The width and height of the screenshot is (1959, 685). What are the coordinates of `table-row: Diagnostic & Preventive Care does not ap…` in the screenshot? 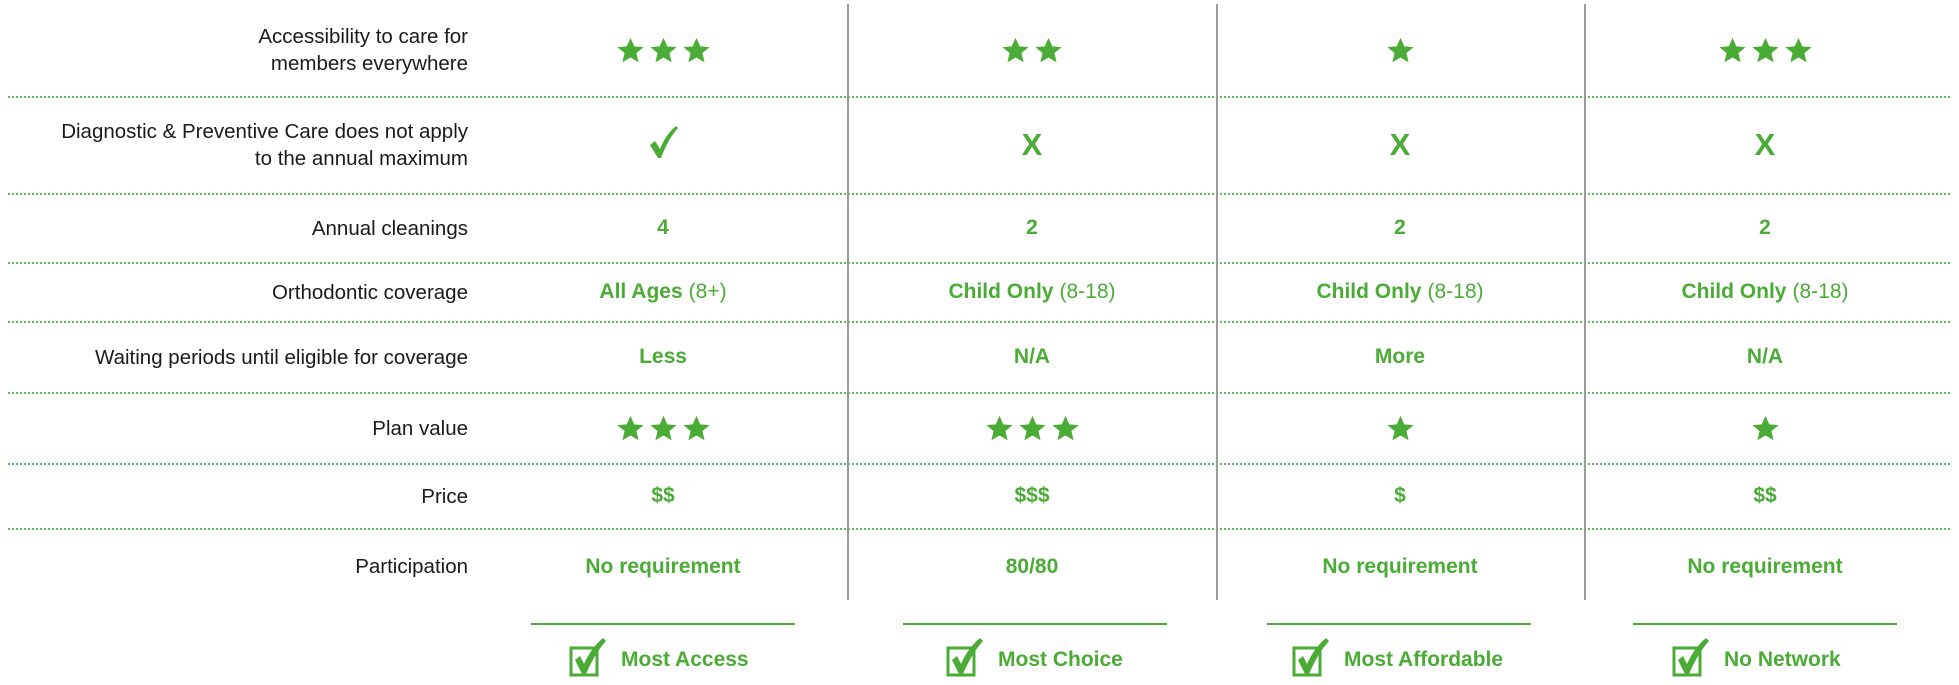 It's located at (979, 145).